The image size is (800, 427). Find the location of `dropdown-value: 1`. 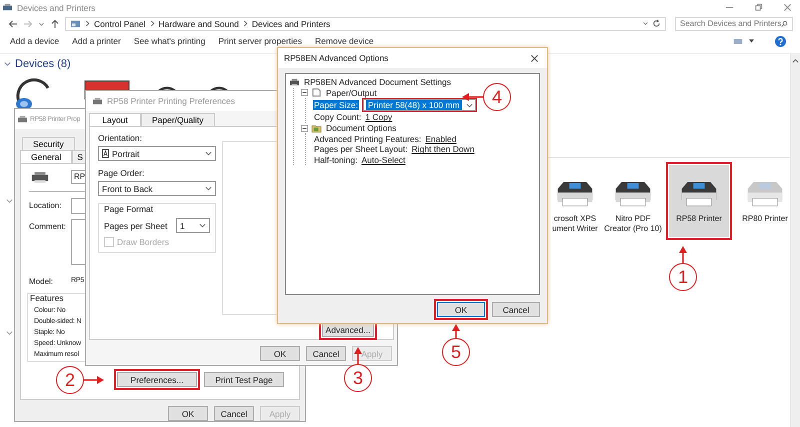

dropdown-value: 1 is located at coordinates (183, 225).